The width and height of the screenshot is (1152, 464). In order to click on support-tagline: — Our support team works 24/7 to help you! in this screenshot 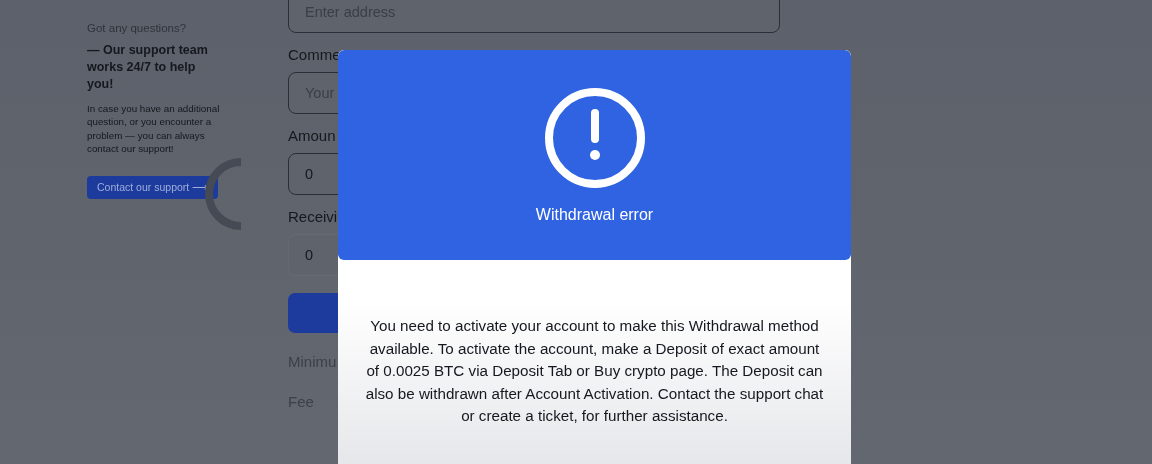, I will do `click(148, 67)`.